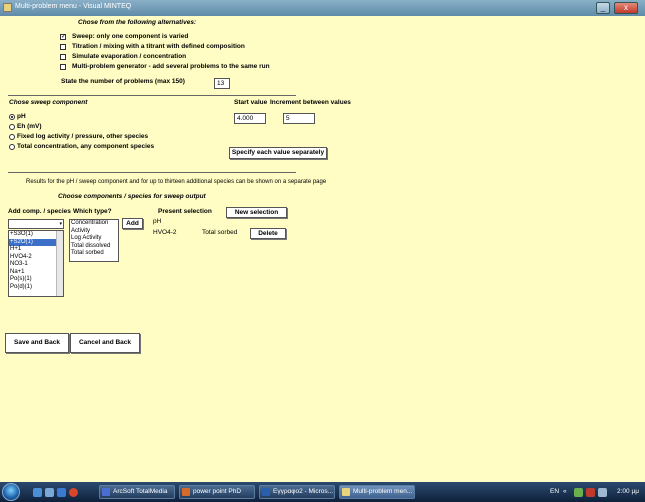 This screenshot has width=645, height=502. What do you see at coordinates (12, 147) in the screenshot?
I see `radio-total-conc` at bounding box center [12, 147].